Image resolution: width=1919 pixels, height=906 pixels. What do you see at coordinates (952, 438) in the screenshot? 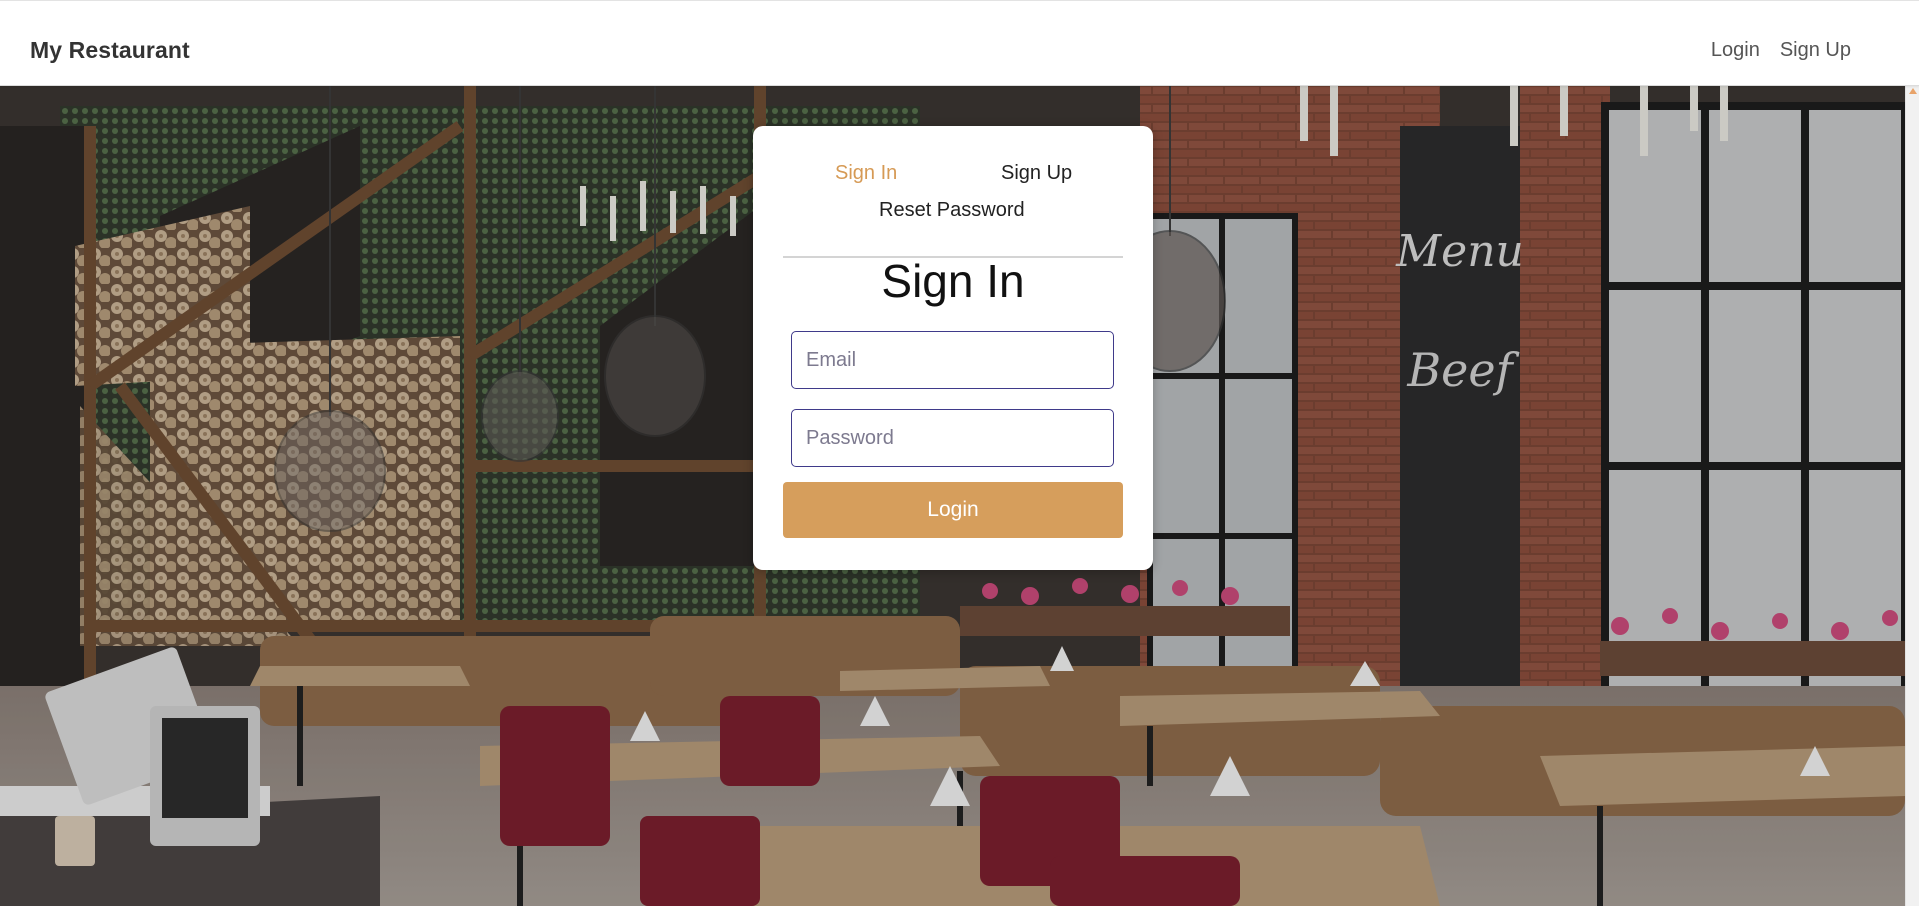
I see `password-field` at bounding box center [952, 438].